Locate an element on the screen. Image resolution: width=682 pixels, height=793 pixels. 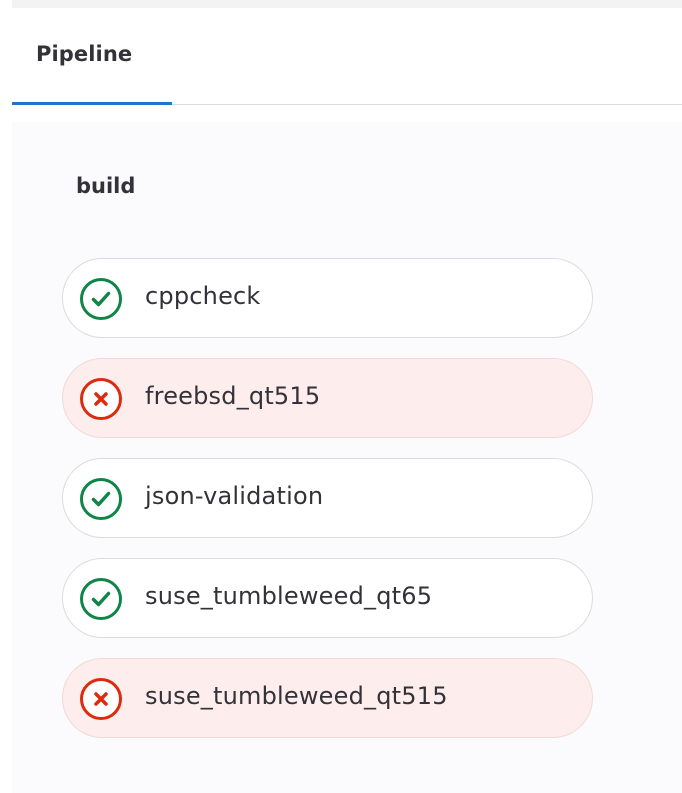
job-name: suse_tumbleweed_qt65 is located at coordinates (289, 596).